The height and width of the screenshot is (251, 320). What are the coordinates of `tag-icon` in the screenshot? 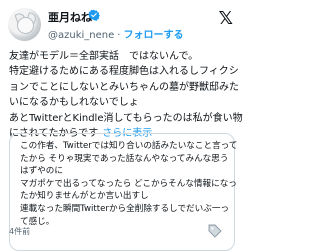 It's located at (215, 231).